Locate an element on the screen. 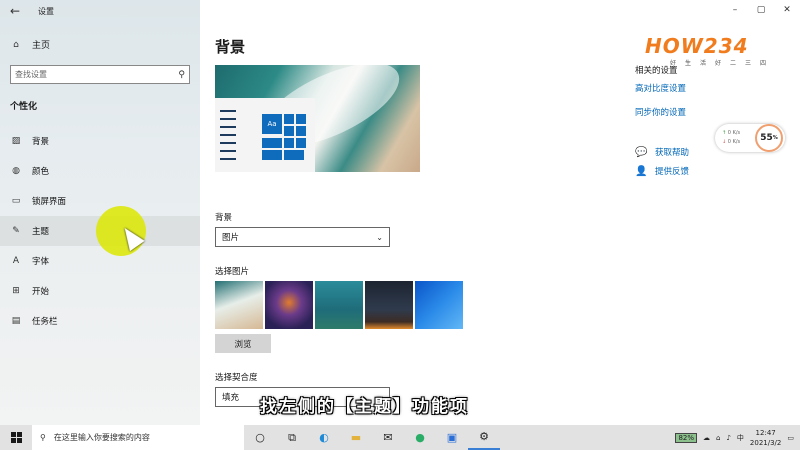  upload-rate: 0 K/s is located at coordinates (734, 133).